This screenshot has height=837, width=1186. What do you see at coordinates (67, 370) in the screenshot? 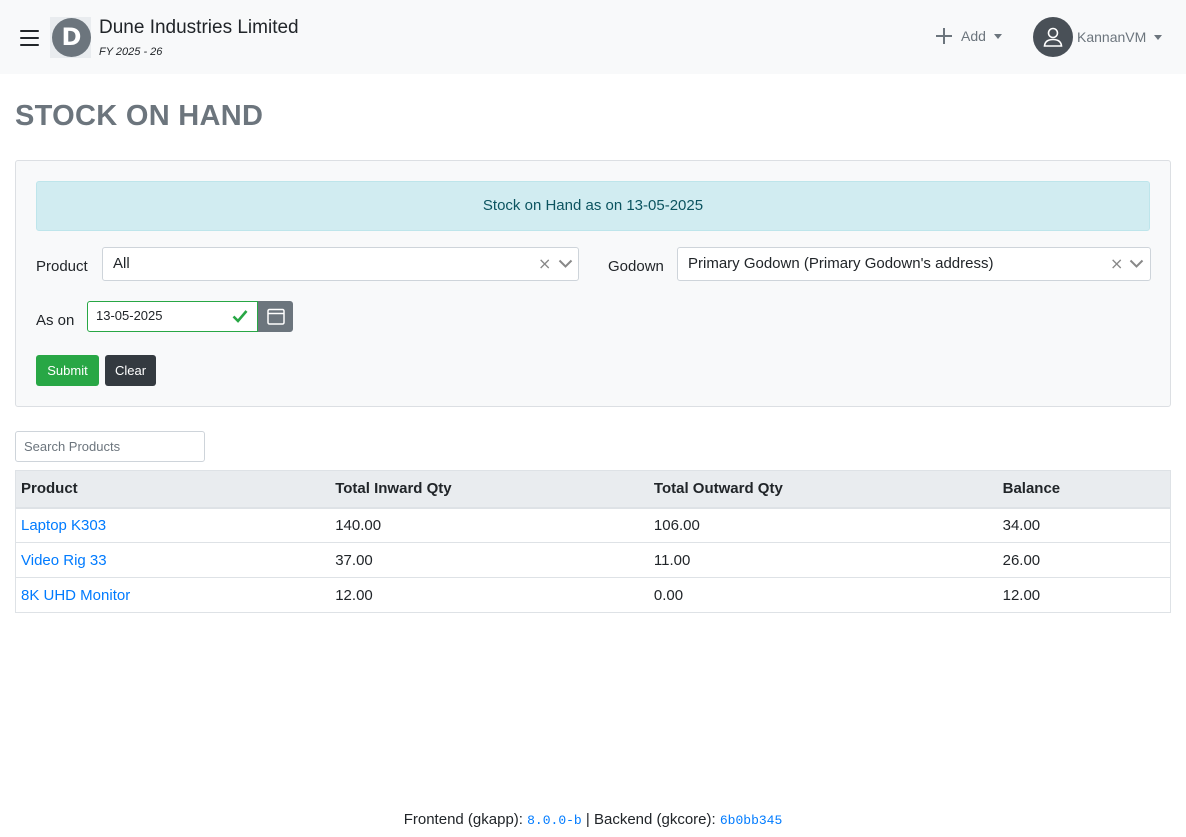
I see `submit-button: Submit` at bounding box center [67, 370].